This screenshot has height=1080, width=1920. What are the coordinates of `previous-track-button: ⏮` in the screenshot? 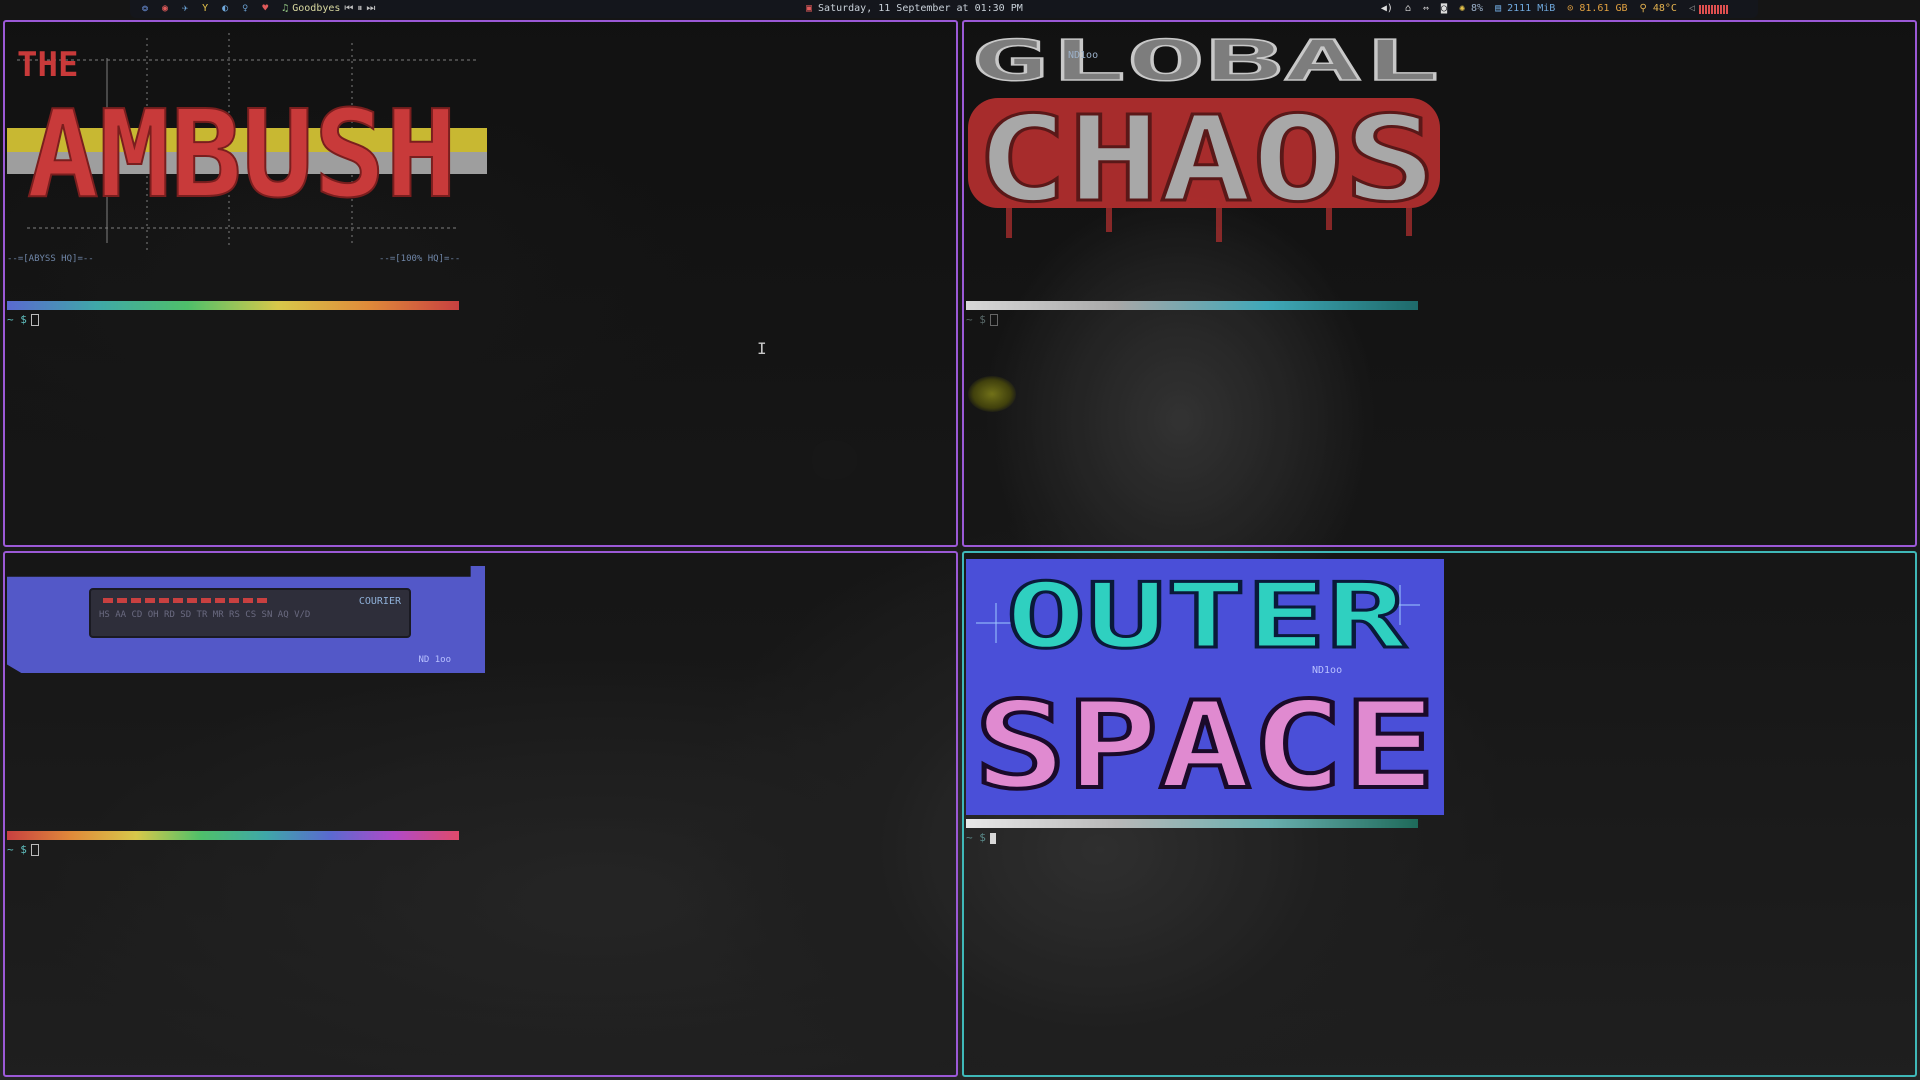 It's located at (348, 9).